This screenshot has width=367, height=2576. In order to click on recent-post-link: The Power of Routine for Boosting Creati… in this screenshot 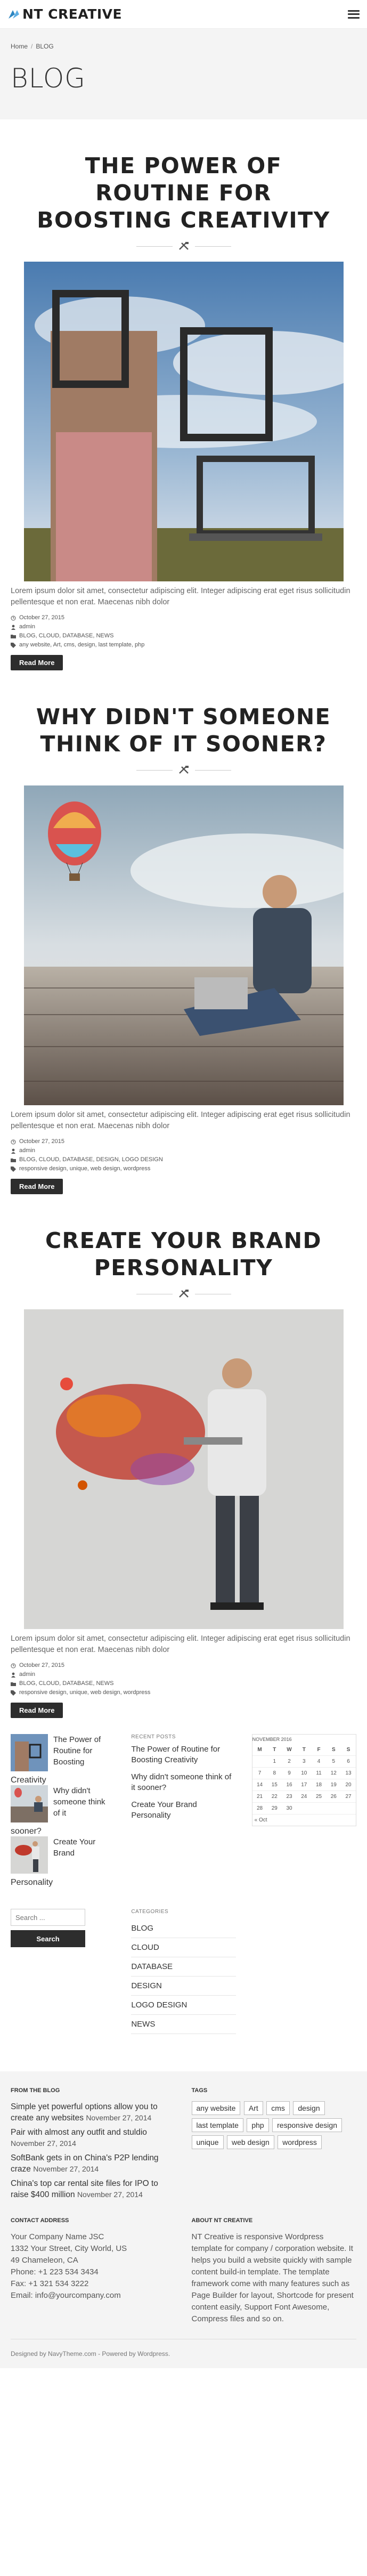, I will do `click(183, 1754)`.